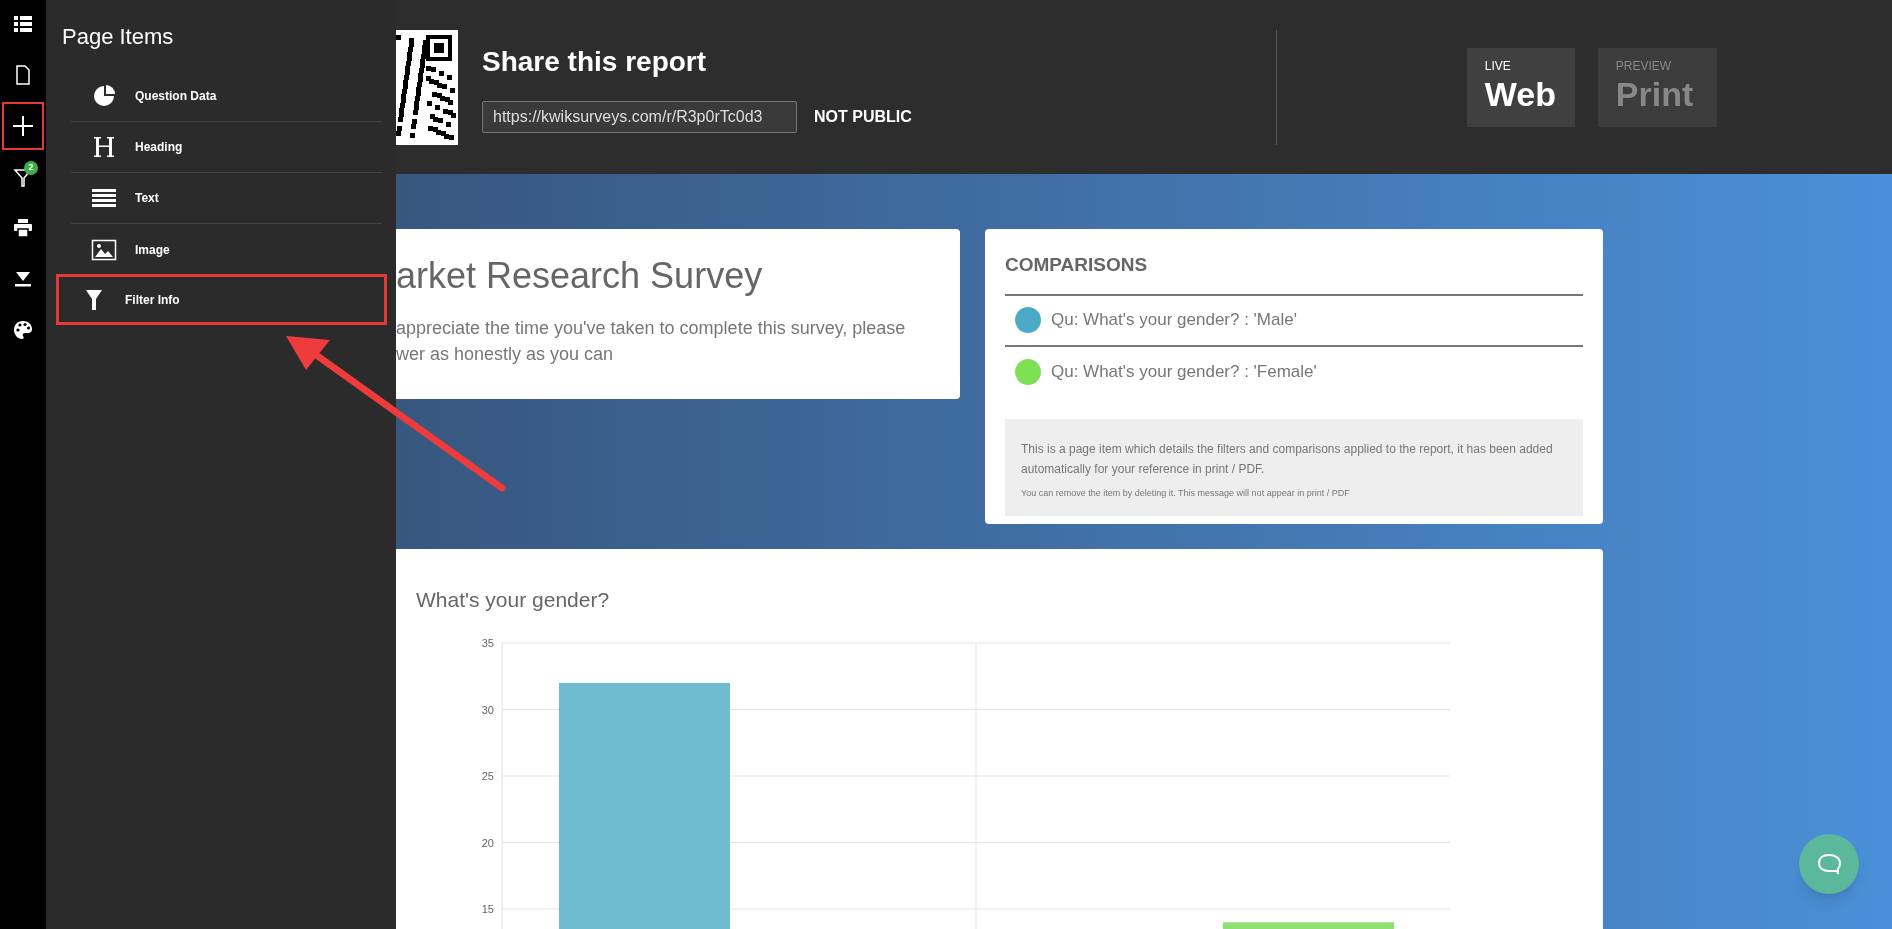  What do you see at coordinates (1186, 493) in the screenshot?
I see `info-note-small-text: You can remove the item by deleting it. This message will not appear in print / PDF` at bounding box center [1186, 493].